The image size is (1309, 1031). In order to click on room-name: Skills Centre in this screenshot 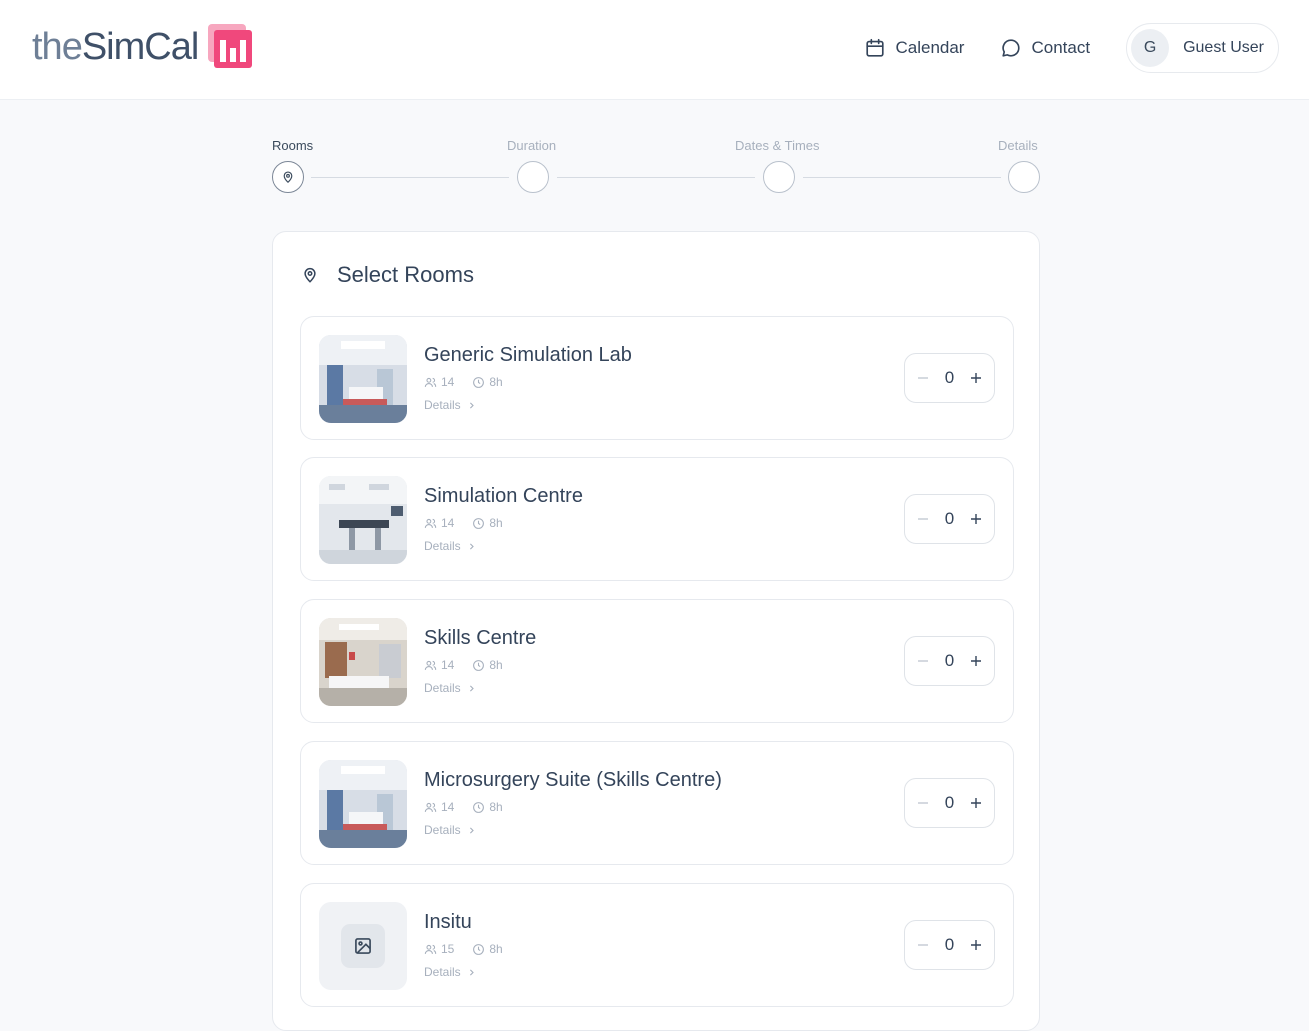, I will do `click(480, 638)`.